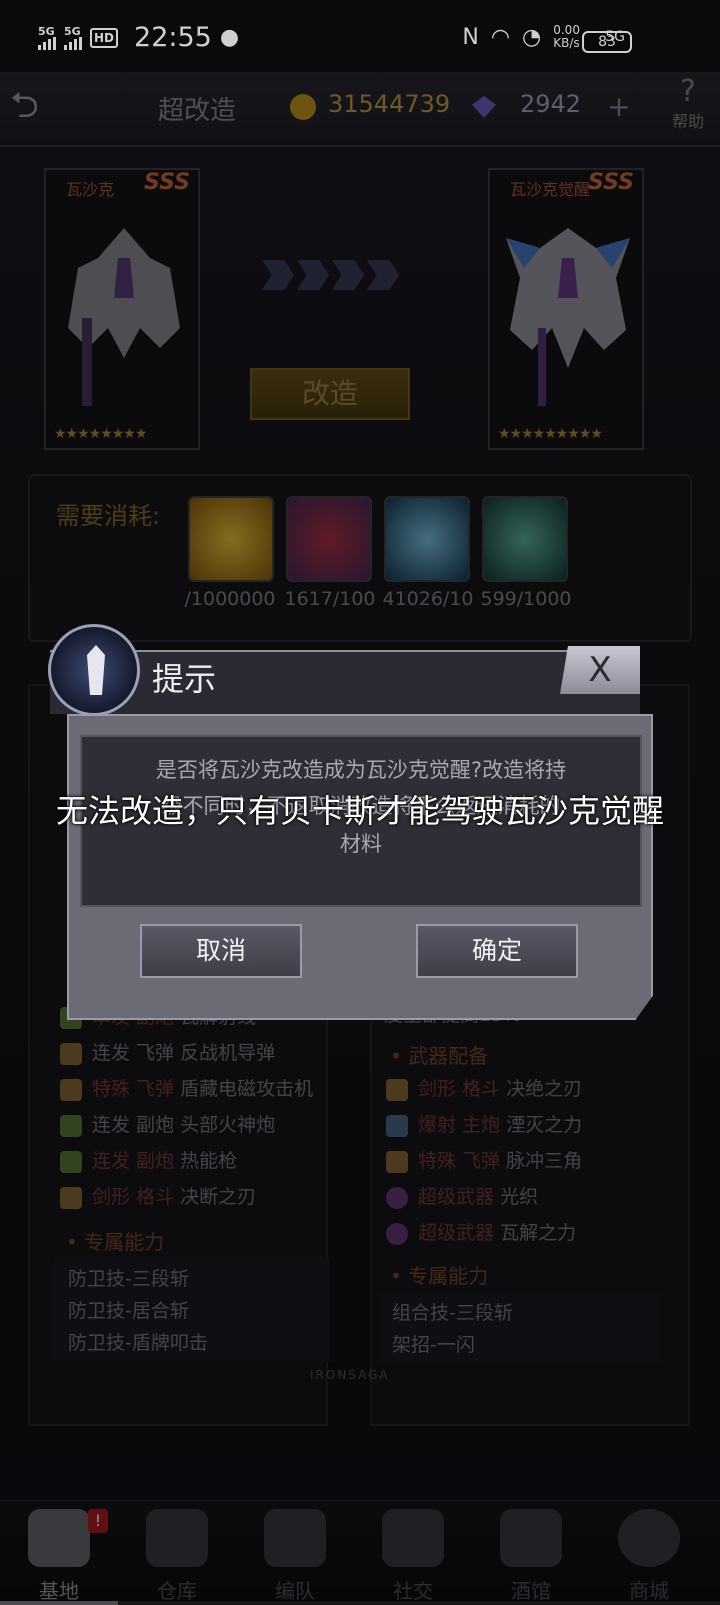 This screenshot has width=720, height=1605. I want to click on clock: 22:55, so click(173, 37).